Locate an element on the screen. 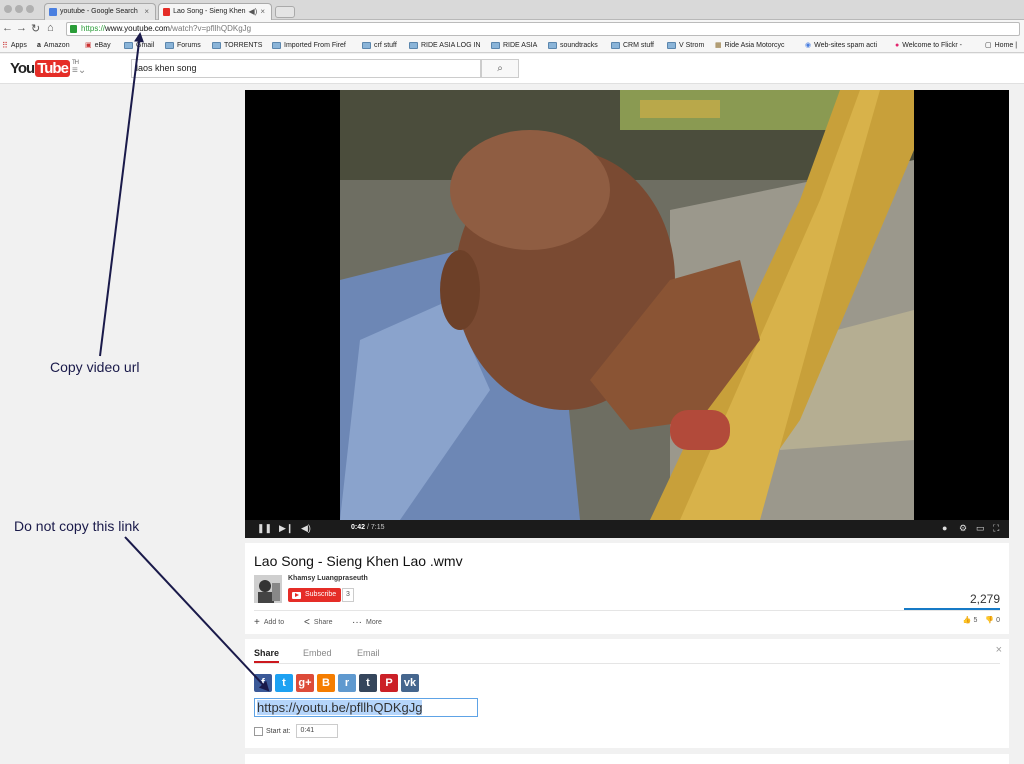 Image resolution: width=1024 pixels, height=764 pixels. view-count: 2,279 is located at coordinates (984, 599).